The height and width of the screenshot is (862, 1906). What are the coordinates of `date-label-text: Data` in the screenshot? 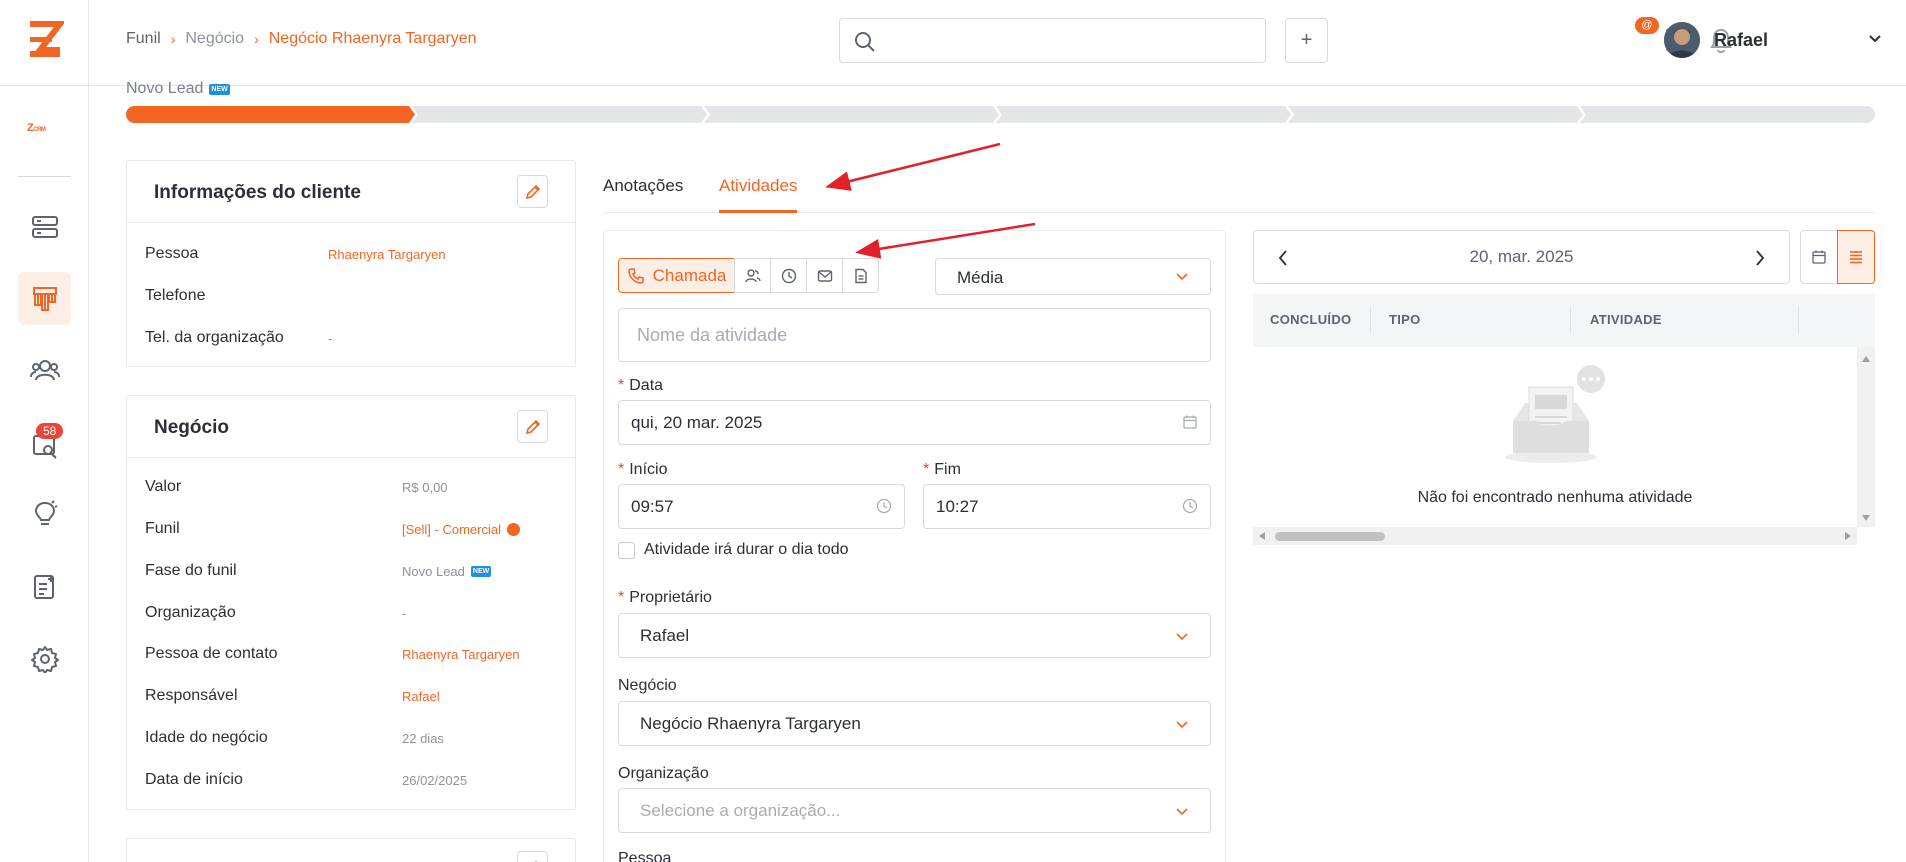 It's located at (646, 385).